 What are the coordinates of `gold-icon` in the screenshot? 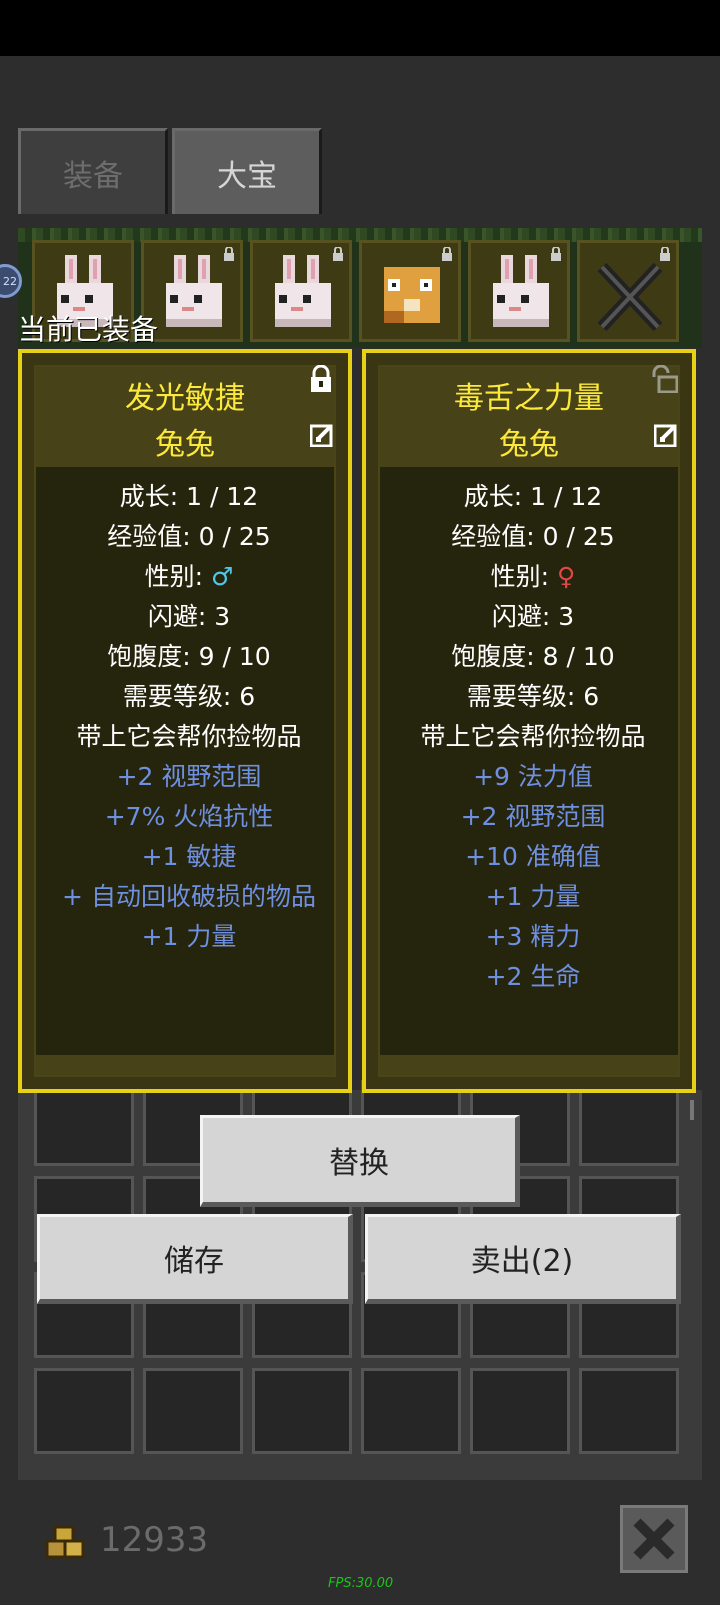 It's located at (65, 1542).